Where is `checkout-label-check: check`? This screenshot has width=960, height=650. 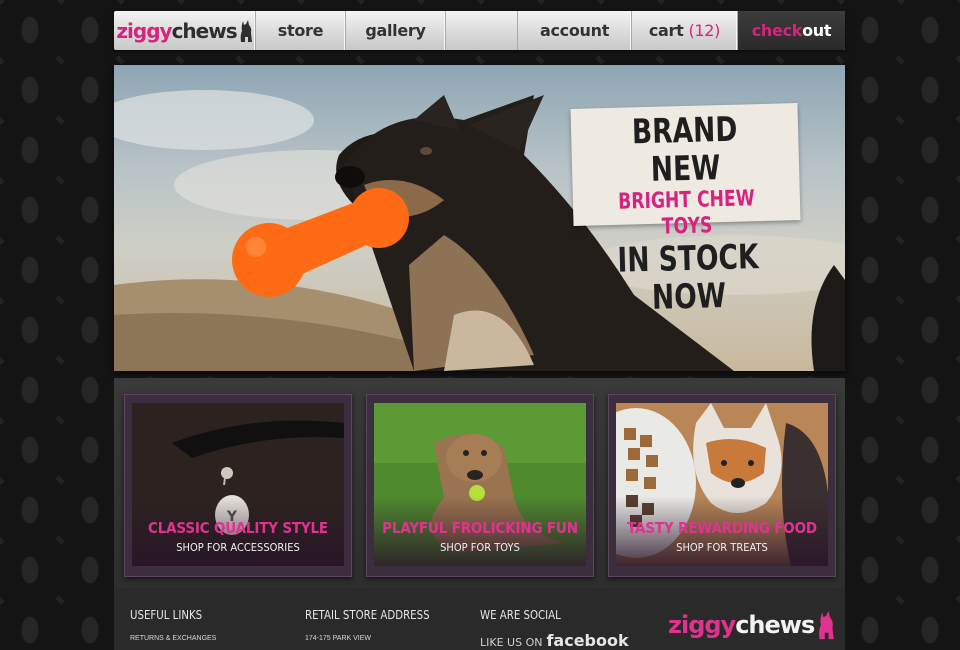 checkout-label-check: check is located at coordinates (777, 30).